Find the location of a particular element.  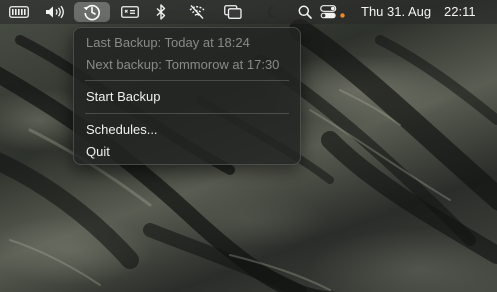

bluetooth-icon is located at coordinates (161, 12).